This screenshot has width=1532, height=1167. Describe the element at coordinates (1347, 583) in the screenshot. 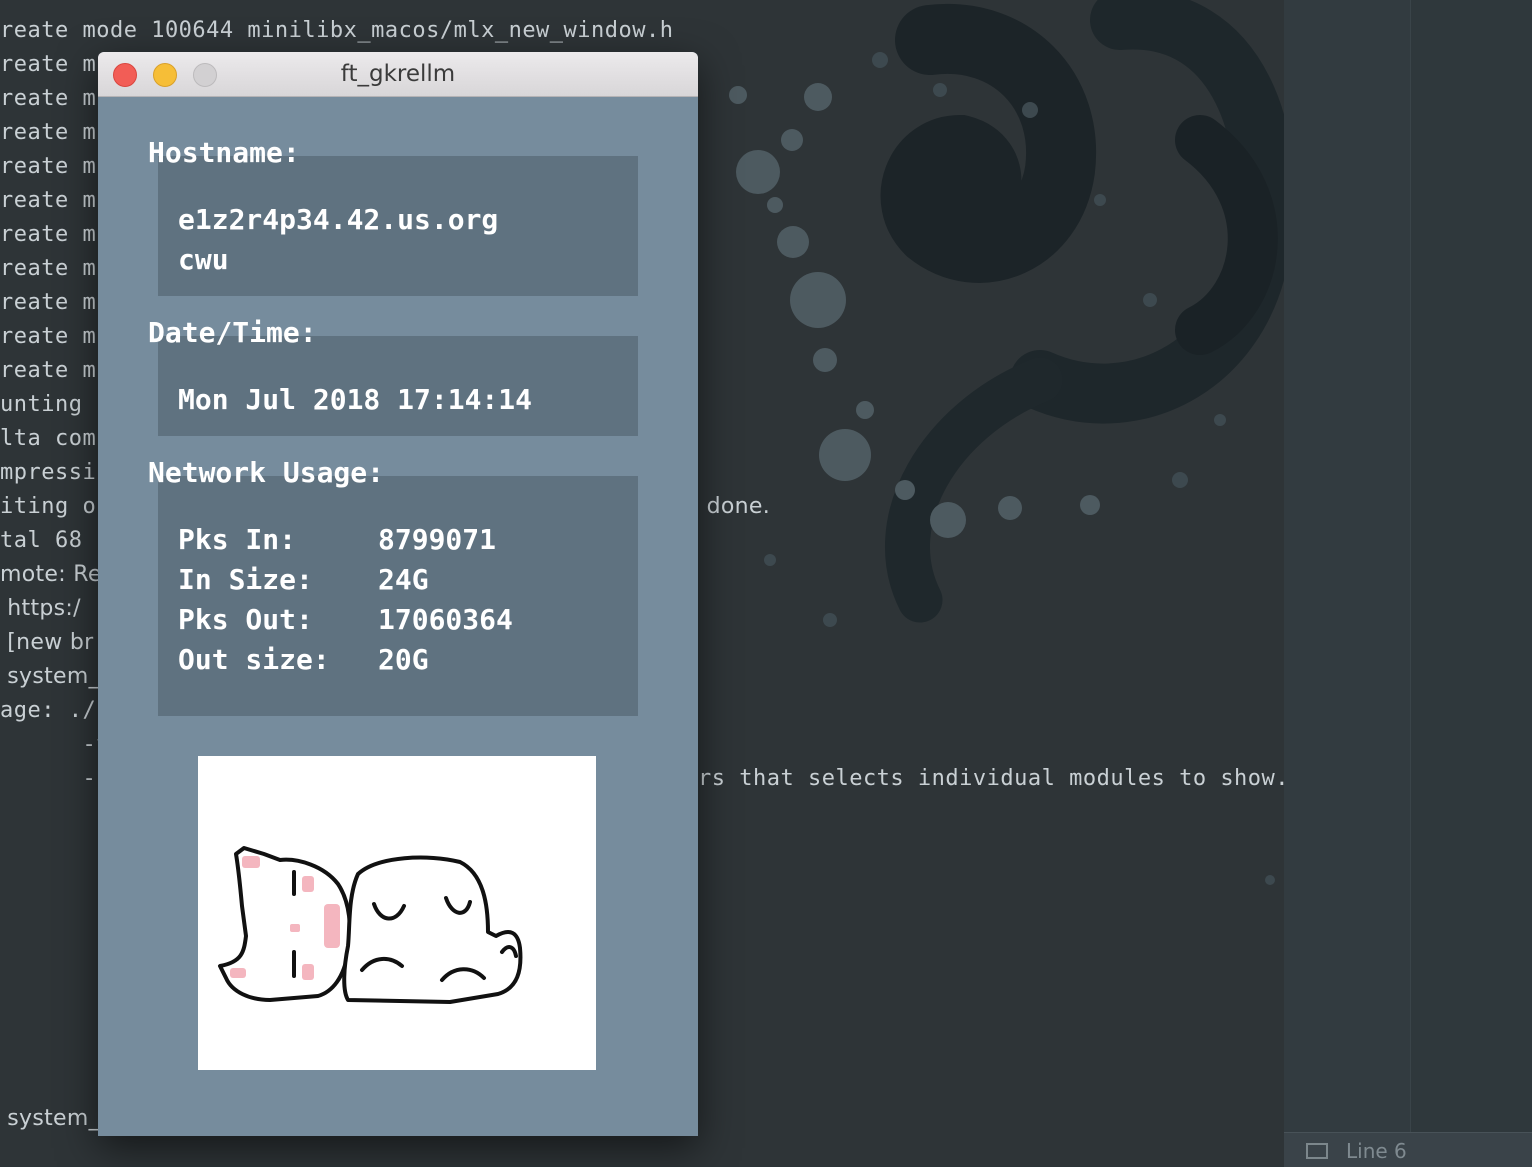

I see `editor-pane` at that location.